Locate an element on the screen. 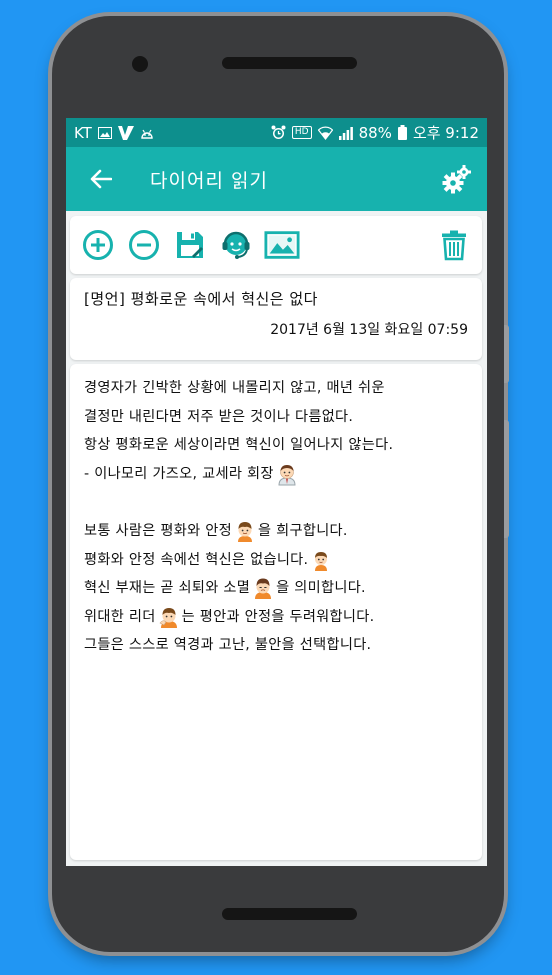  front-camera is located at coordinates (140, 64).